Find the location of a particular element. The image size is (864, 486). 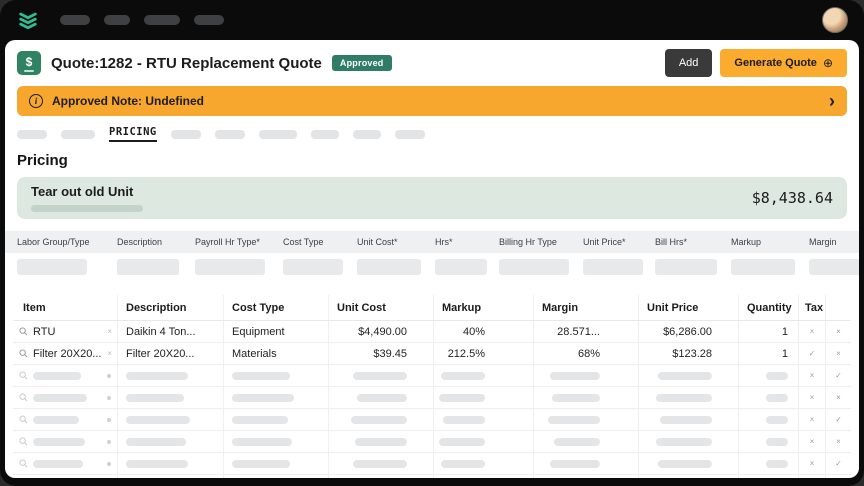

generate-quote-button: Generate Quote ⊕ is located at coordinates (783, 63).